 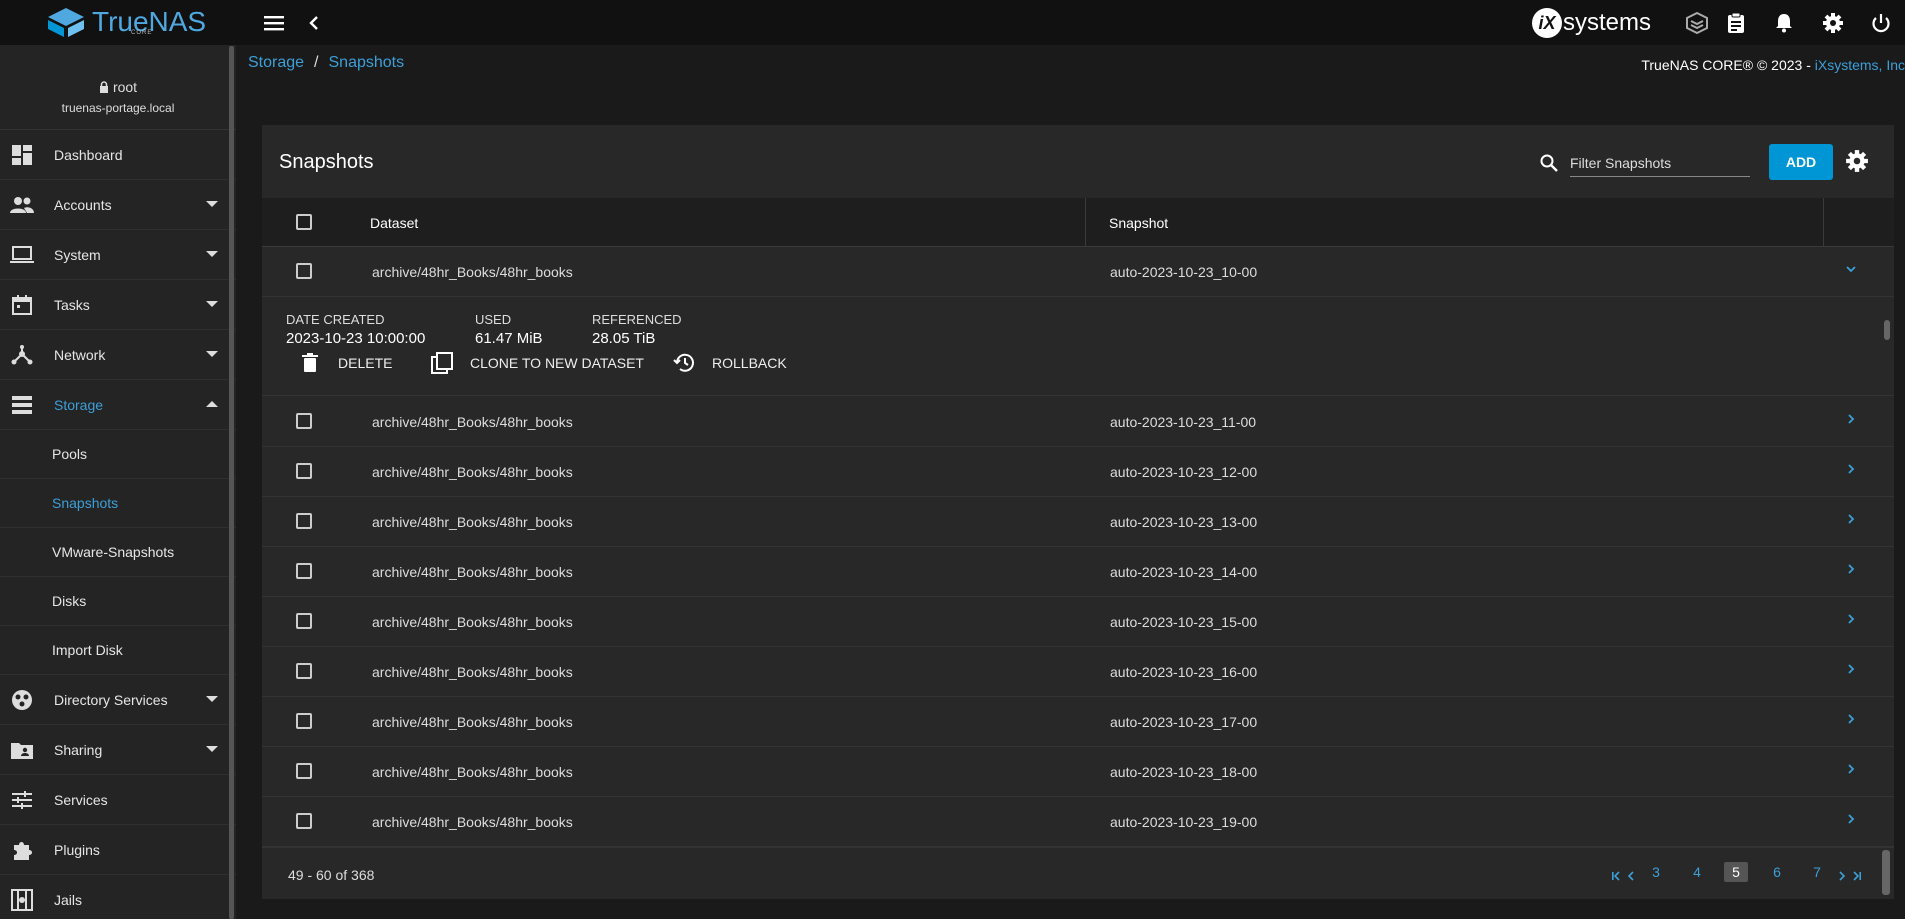 What do you see at coordinates (66, 22) in the screenshot?
I see `truenas-logo-icon` at bounding box center [66, 22].